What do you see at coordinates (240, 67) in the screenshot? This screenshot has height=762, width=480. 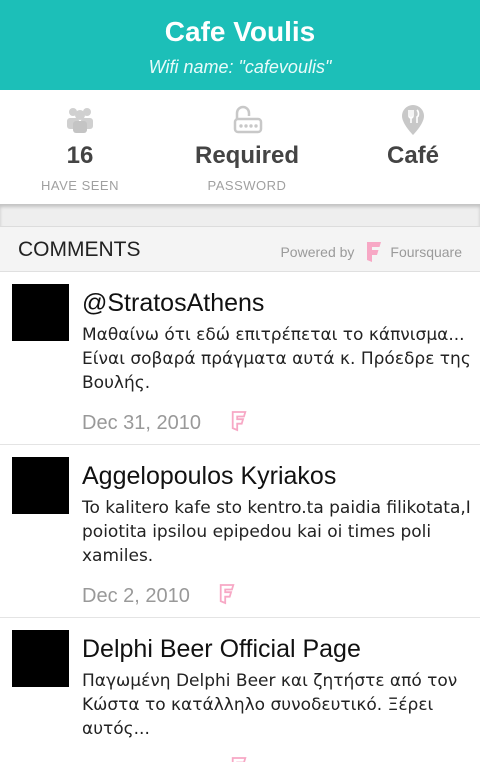 I see `wifi-name: Wifi name: "cafevoulis"` at bounding box center [240, 67].